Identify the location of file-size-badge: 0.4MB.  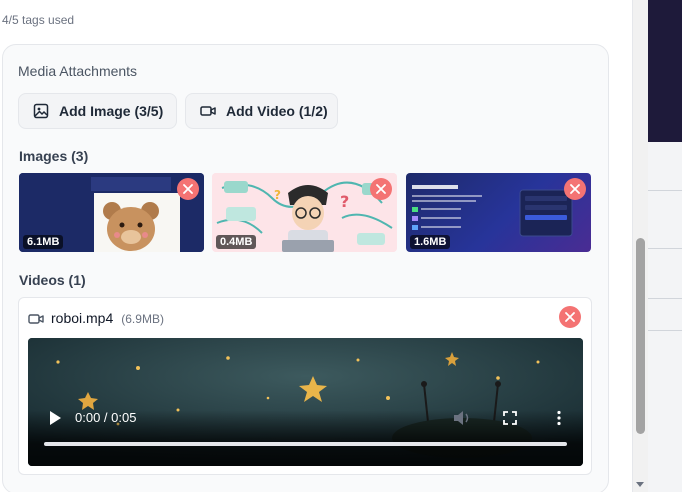
(236, 242).